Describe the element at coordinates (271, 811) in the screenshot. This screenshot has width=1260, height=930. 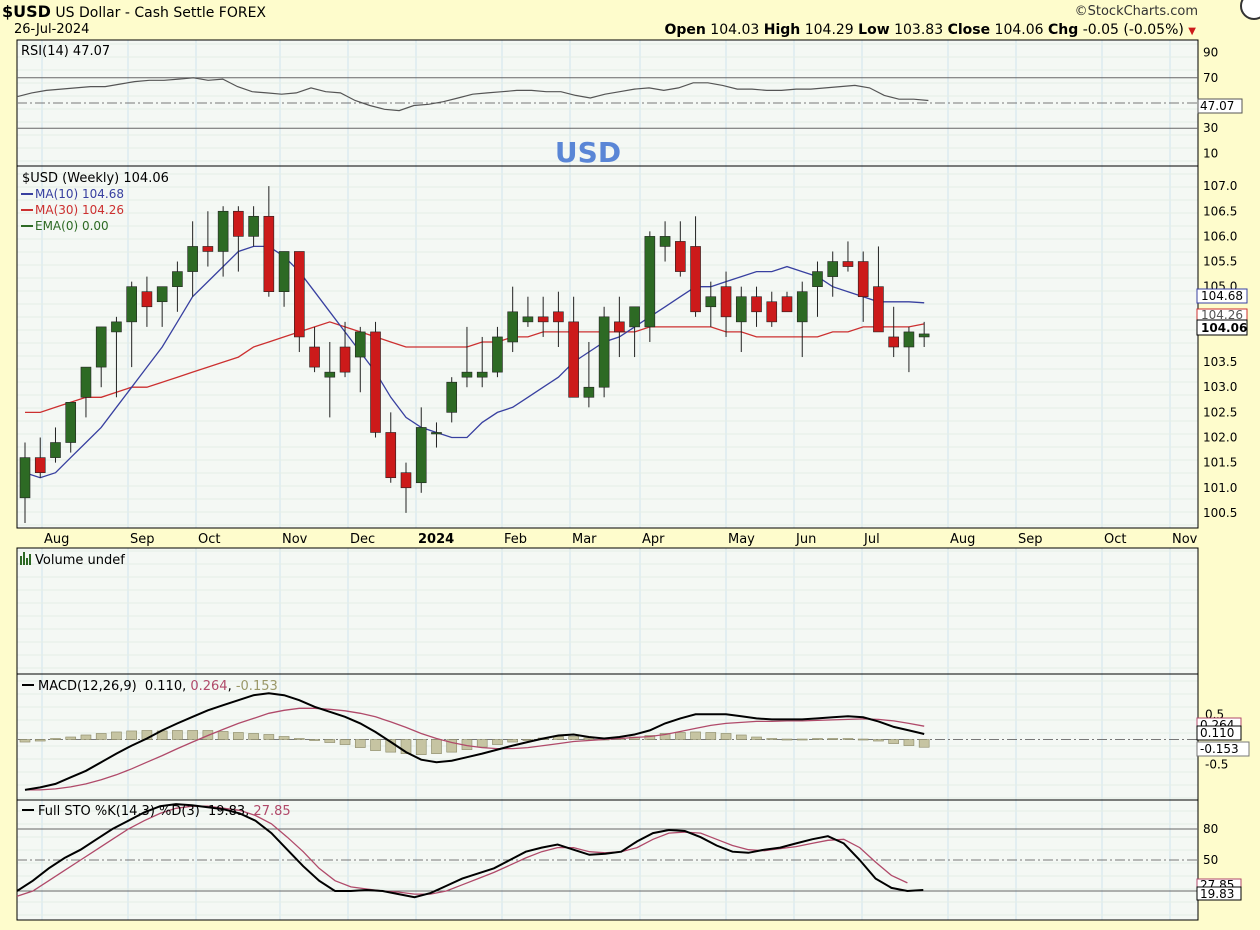
I see `sto-d-value: 27.85` at that location.